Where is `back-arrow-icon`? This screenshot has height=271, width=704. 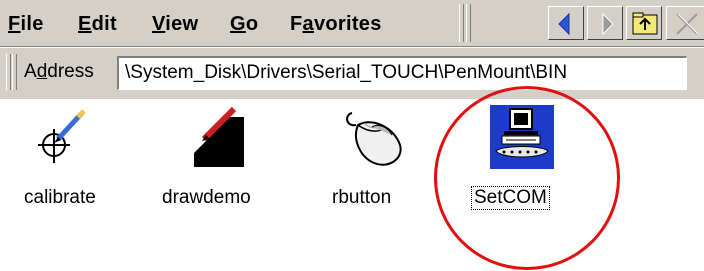
back-arrow-icon is located at coordinates (564, 24).